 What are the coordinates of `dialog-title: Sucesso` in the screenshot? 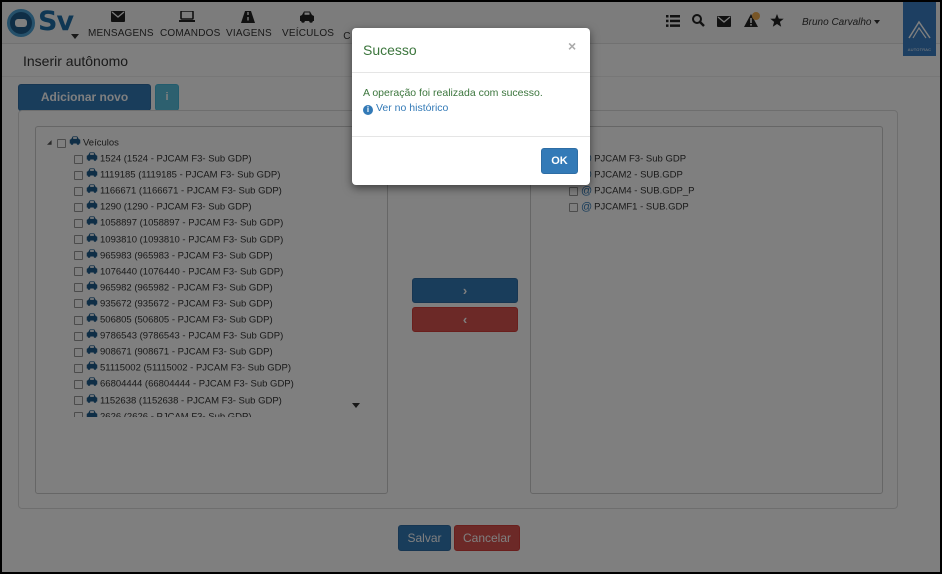 It's located at (390, 50).